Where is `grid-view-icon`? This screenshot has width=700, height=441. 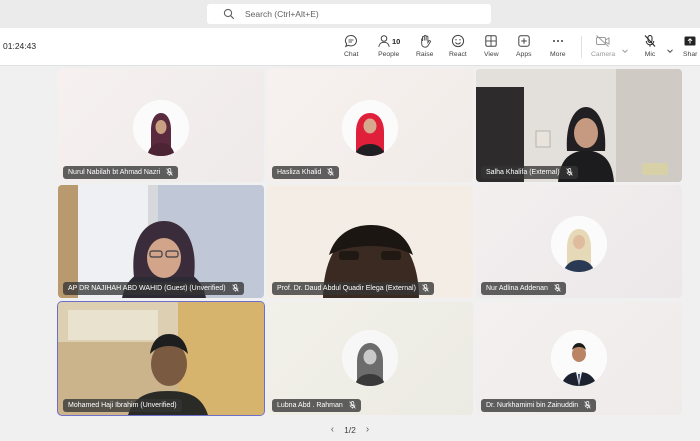 grid-view-icon is located at coordinates (491, 41).